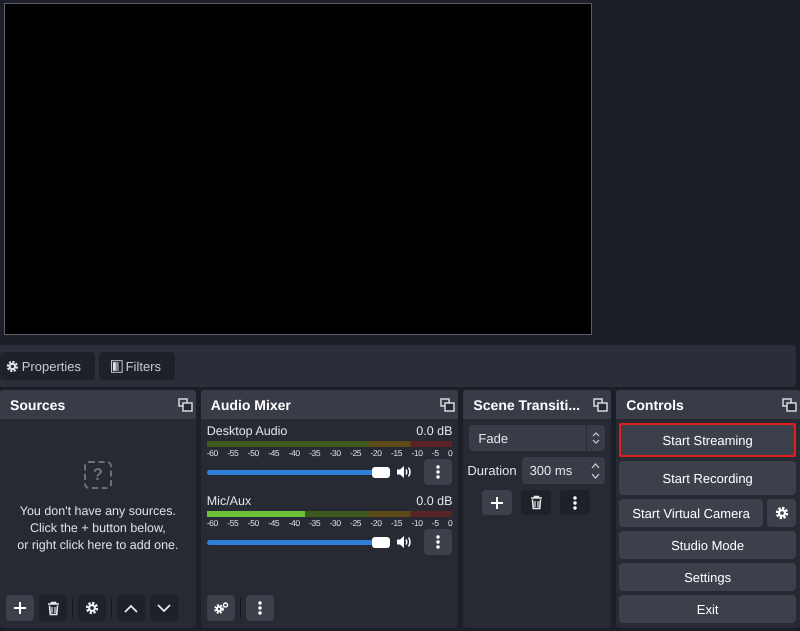  I want to click on question-icon: ?, so click(98, 475).